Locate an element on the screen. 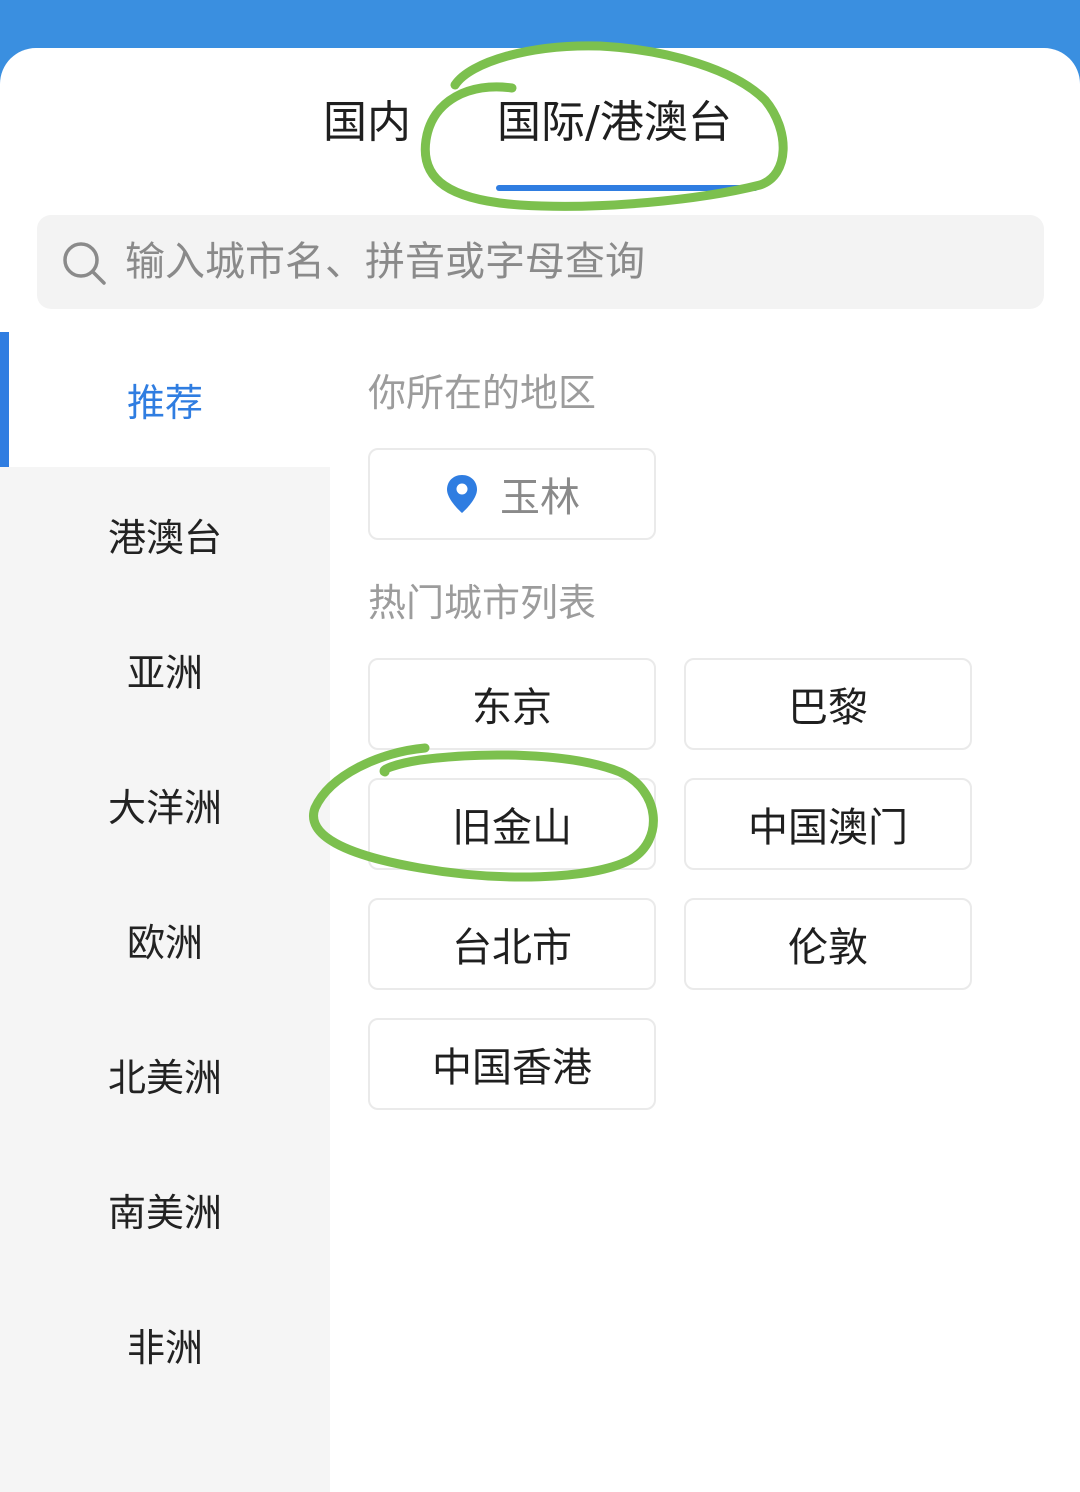  sidebar-item-hk-macao-taiwan: 港澳台 is located at coordinates (165, 534).